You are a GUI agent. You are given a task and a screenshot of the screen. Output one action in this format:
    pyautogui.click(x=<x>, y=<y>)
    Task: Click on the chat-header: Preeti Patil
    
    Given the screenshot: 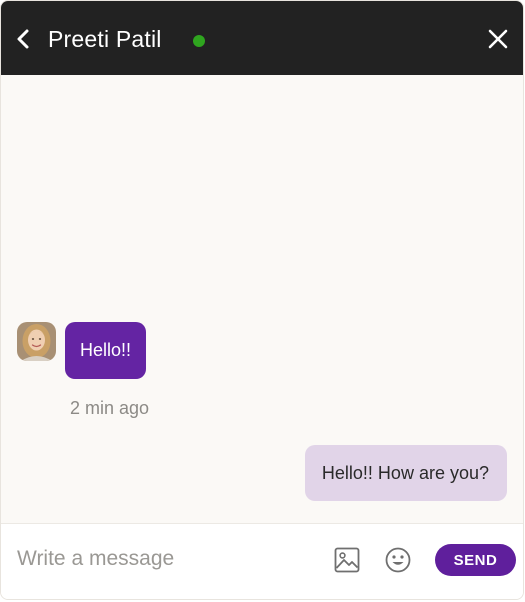 What is the action you would take?
    pyautogui.click(x=262, y=38)
    